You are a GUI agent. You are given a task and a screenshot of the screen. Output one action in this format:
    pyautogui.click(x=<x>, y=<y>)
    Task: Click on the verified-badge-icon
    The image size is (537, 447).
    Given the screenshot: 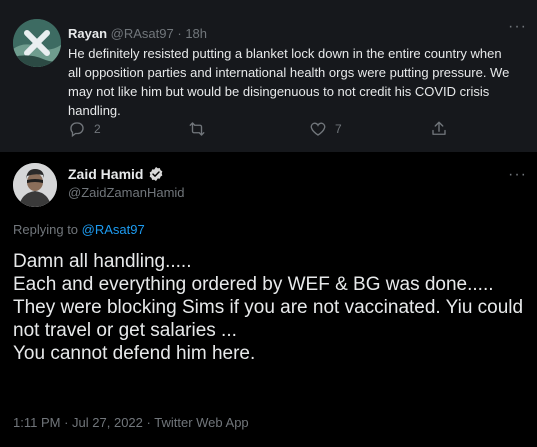 What is the action you would take?
    pyautogui.click(x=156, y=174)
    